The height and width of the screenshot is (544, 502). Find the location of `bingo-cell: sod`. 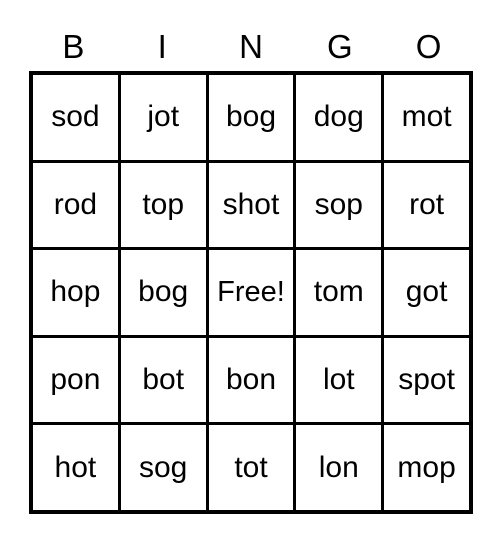

bingo-cell: sod is located at coordinates (77, 117).